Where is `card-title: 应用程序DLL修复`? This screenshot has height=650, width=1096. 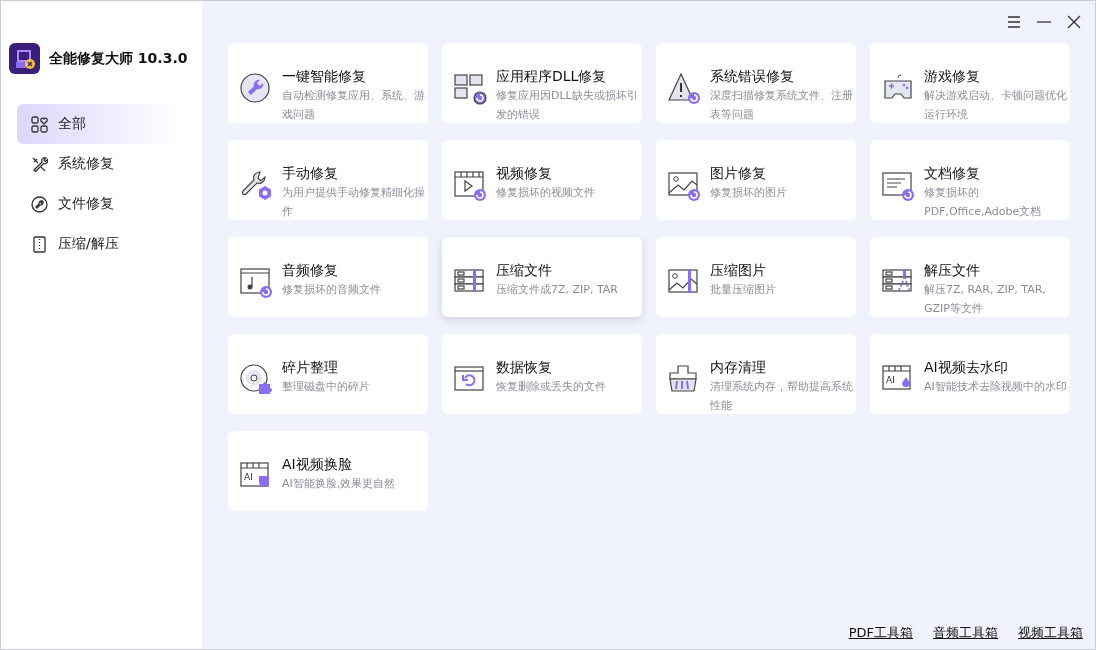
card-title: 应用程序DLL修复 is located at coordinates (552, 76).